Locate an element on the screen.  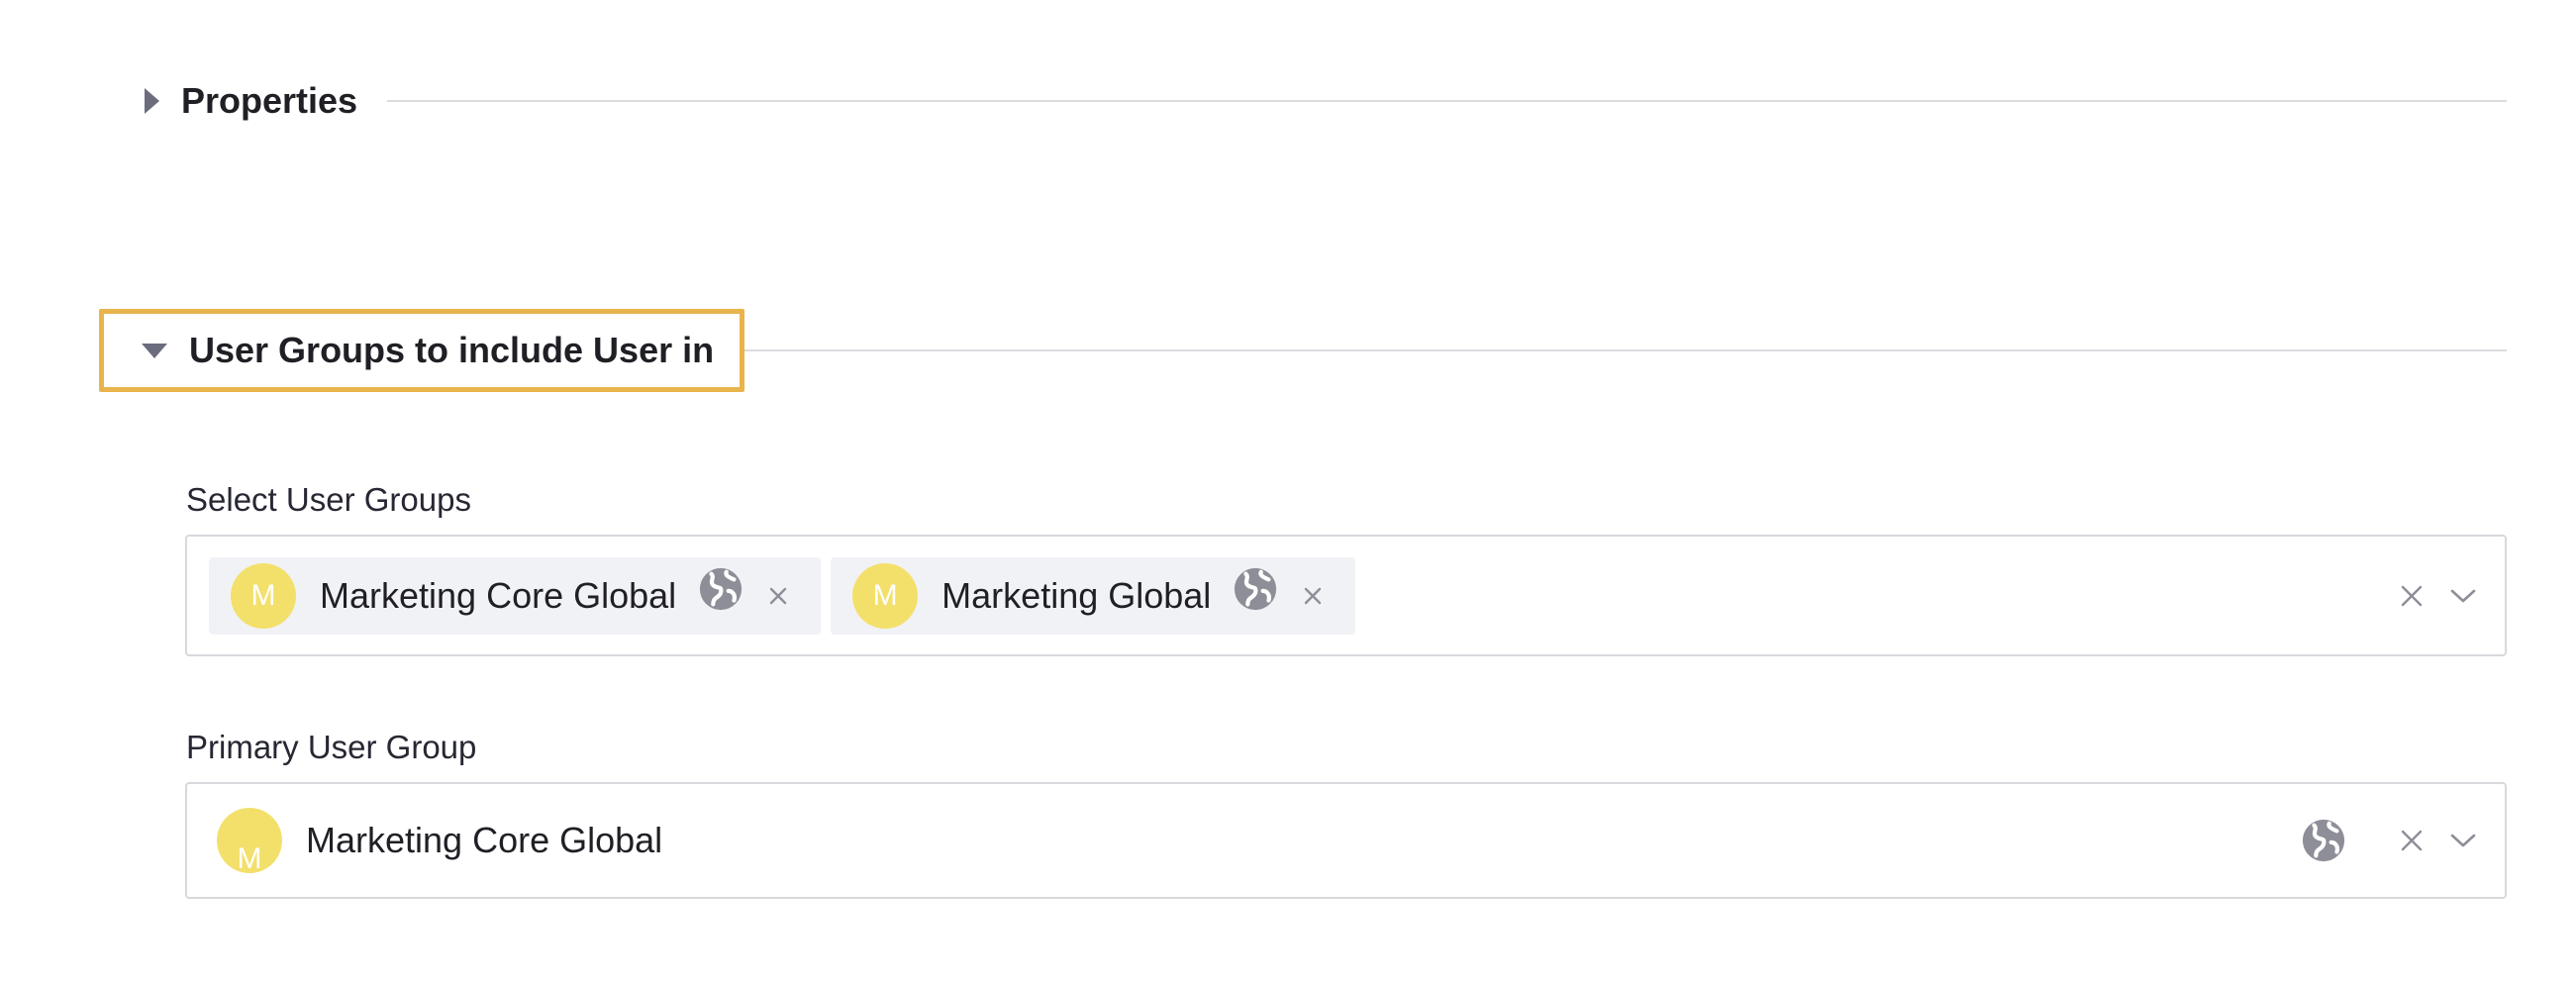
user-groups-section-title: User Groups to include User in is located at coordinates (452, 350).